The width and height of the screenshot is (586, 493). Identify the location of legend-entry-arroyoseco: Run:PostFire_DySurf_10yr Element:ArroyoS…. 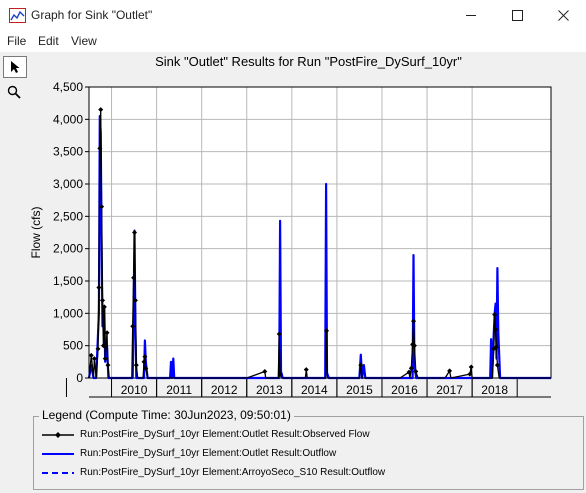
(310, 473).